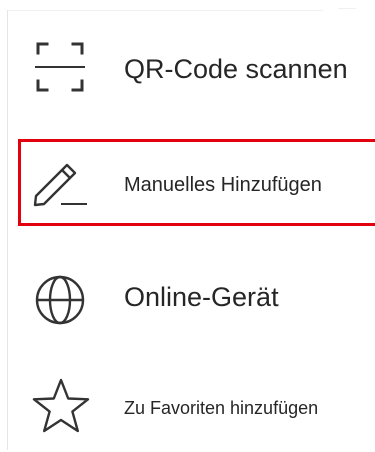 This screenshot has height=452, width=375. Describe the element at coordinates (223, 185) in the screenshot. I see `menu-item-label: Manuelles Hinzufügen` at that location.